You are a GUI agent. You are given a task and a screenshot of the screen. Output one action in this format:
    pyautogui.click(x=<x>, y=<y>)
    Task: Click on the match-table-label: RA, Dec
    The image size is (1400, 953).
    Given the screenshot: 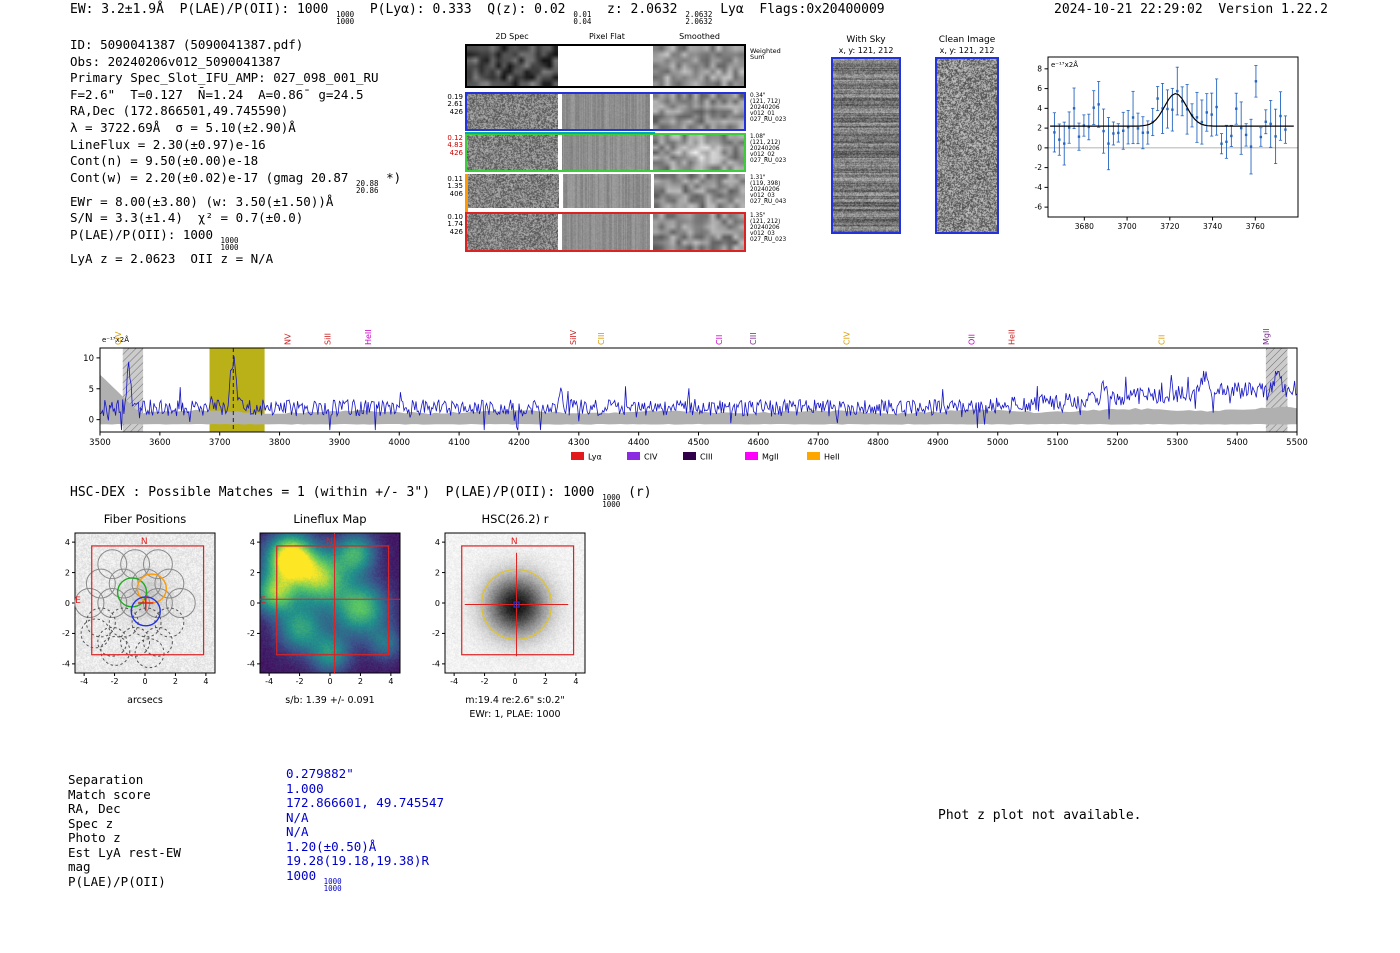 What is the action you would take?
    pyautogui.click(x=94, y=809)
    